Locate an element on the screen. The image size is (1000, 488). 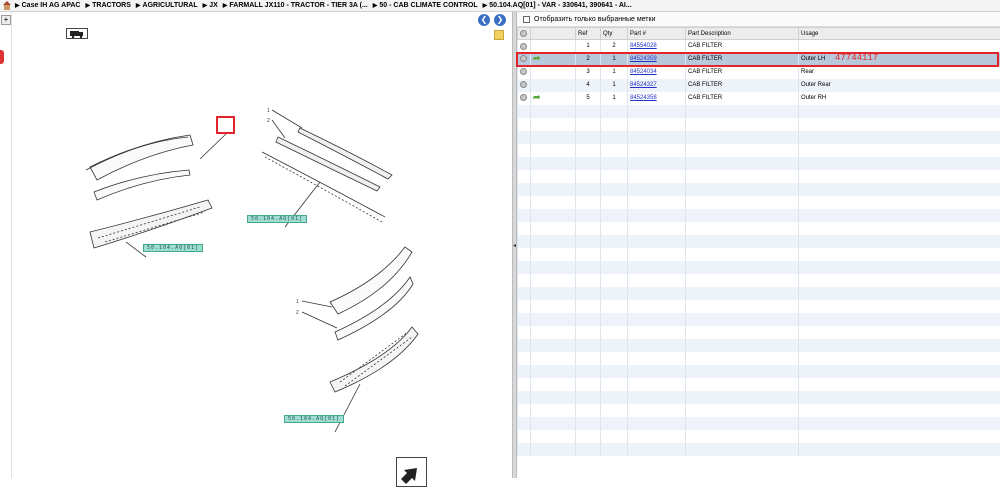
filter-checkbox is located at coordinates (526, 19).